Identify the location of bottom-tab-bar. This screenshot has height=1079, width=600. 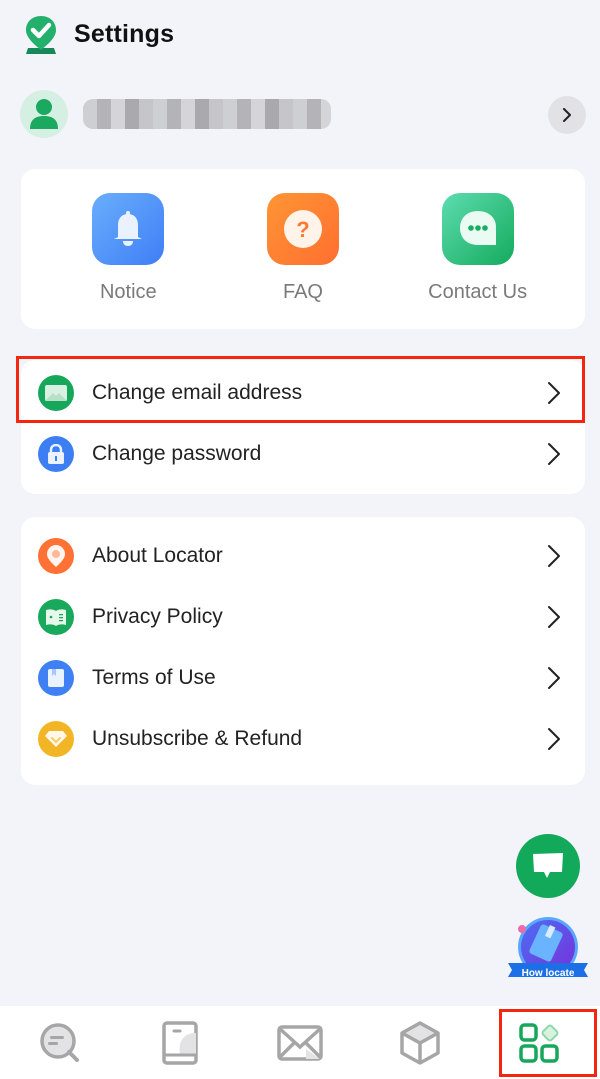
(300, 1042).